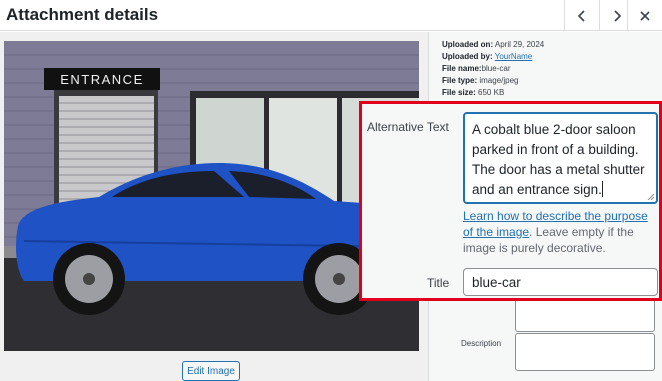 The width and height of the screenshot is (662, 381). What do you see at coordinates (82, 14) in the screenshot?
I see `modal-title: Attachment details` at bounding box center [82, 14].